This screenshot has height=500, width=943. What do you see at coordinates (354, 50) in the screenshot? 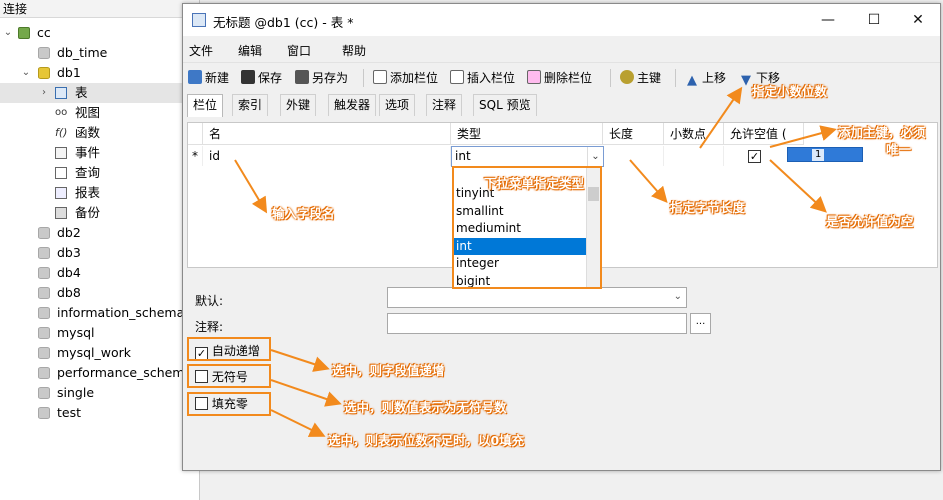
I see `menu-help: 帮助` at bounding box center [354, 50].